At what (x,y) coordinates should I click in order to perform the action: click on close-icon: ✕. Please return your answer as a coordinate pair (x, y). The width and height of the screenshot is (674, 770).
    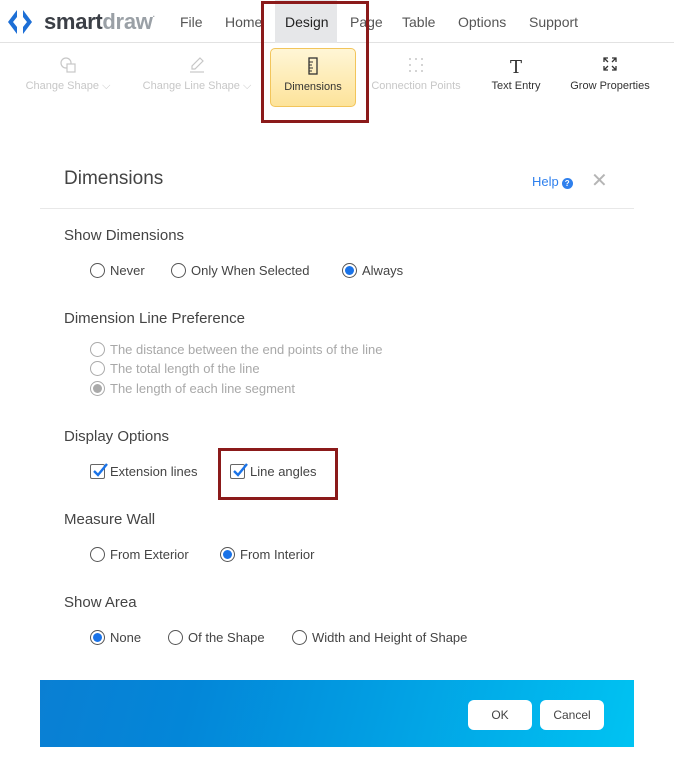
    Looking at the image, I should click on (599, 180).